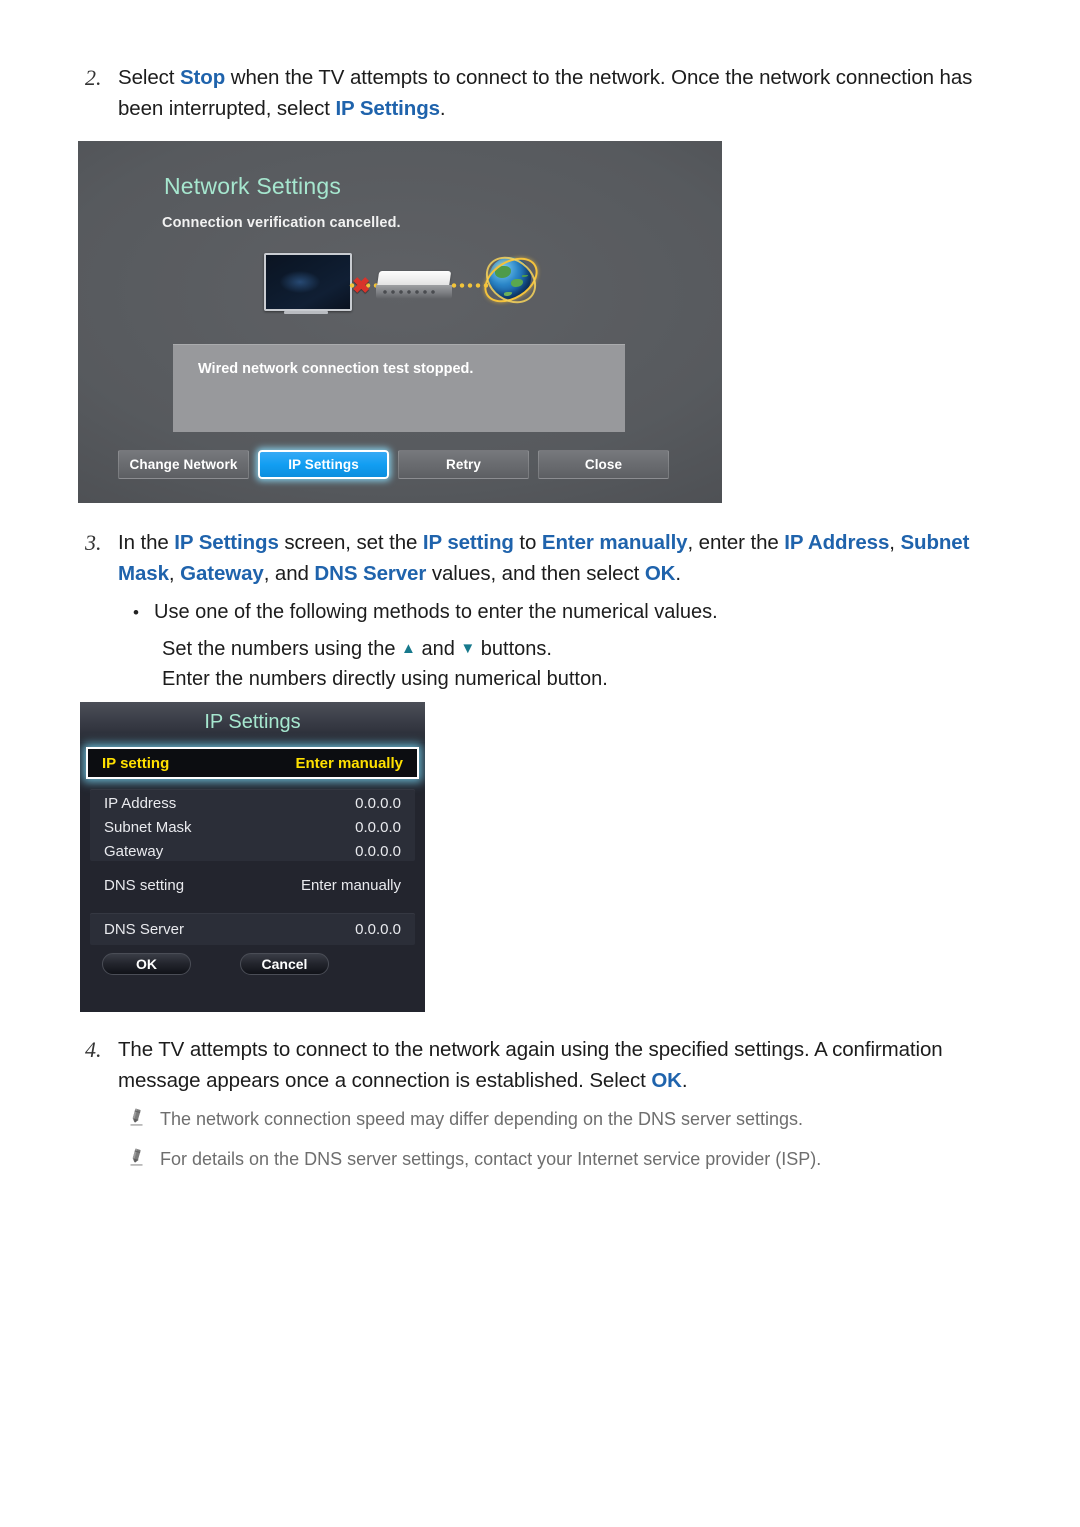 The width and height of the screenshot is (1080, 1527). I want to click on gateway-row: Gateway 0.0.0.0, so click(252, 851).